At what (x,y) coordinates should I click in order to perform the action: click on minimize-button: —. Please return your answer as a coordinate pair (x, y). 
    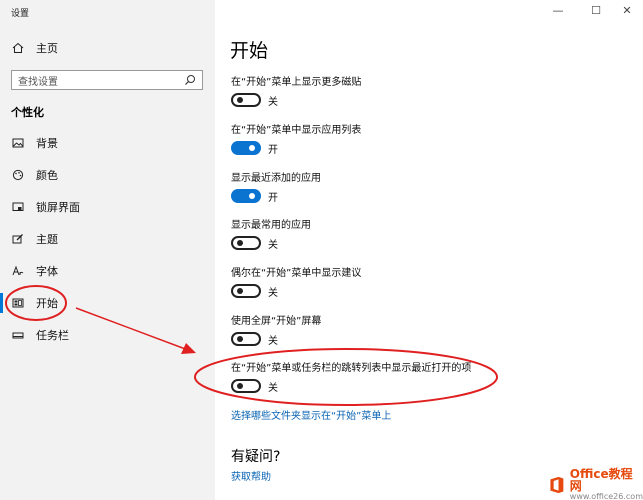
    Looking at the image, I should click on (558, 10).